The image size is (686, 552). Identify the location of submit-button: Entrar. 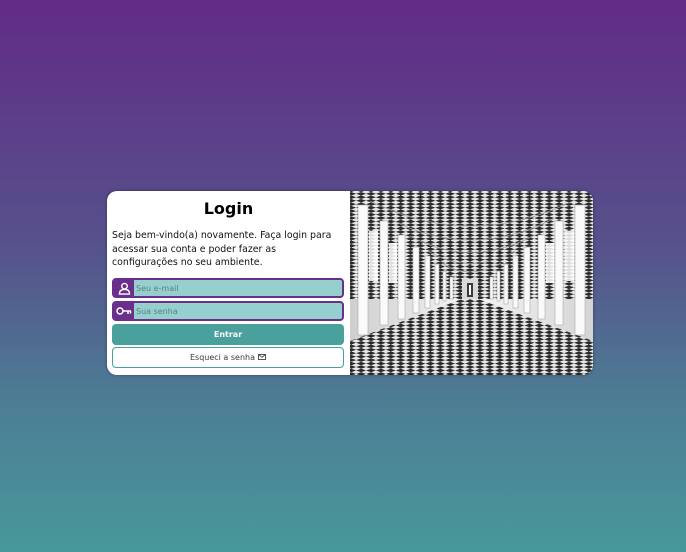
(228, 334).